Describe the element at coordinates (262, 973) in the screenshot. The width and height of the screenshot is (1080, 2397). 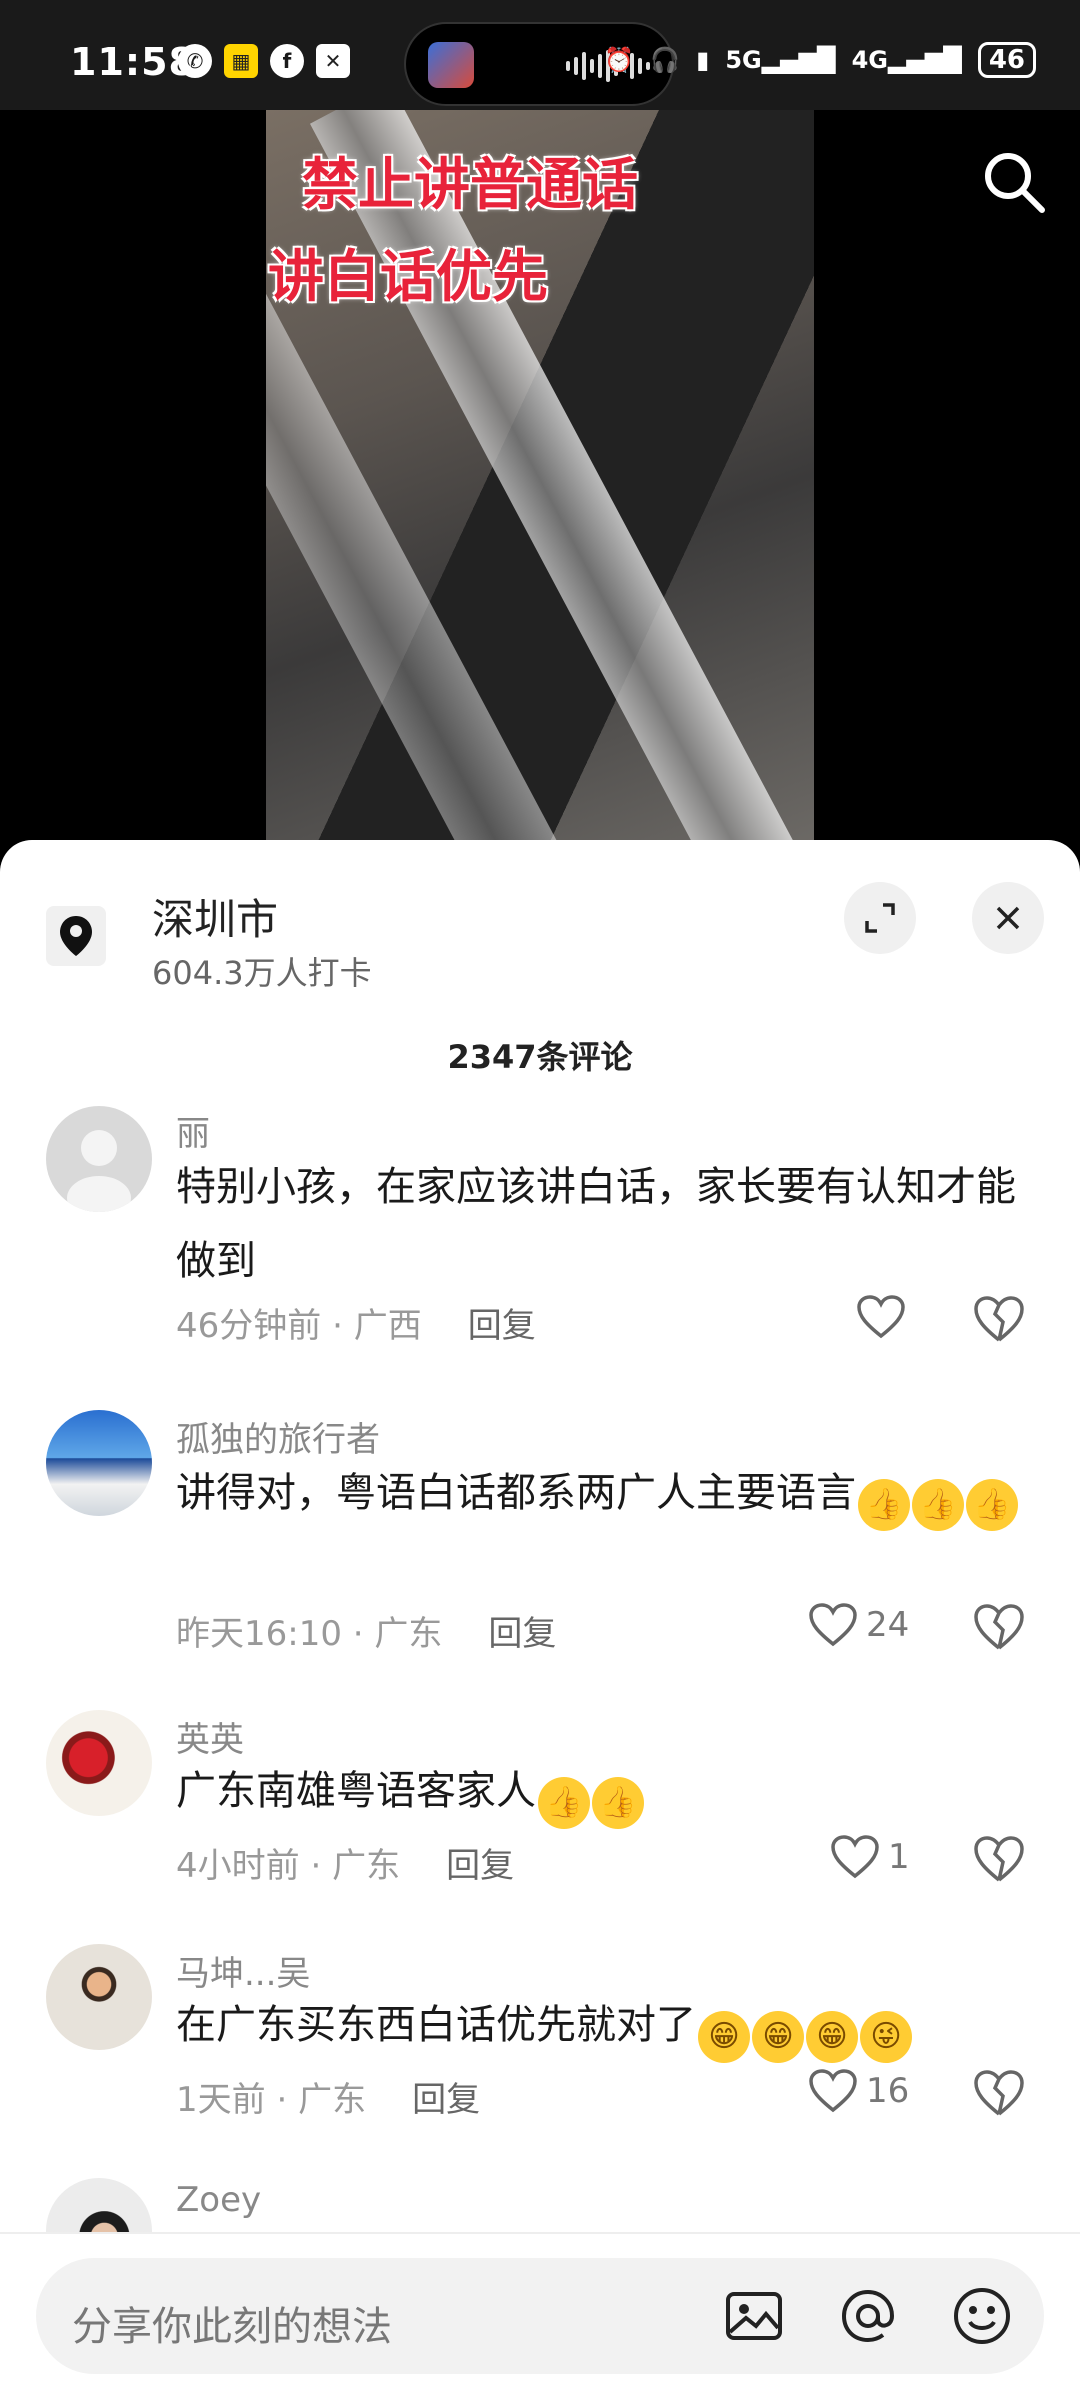
I see `location-checkins: 604.3万人打卡` at that location.